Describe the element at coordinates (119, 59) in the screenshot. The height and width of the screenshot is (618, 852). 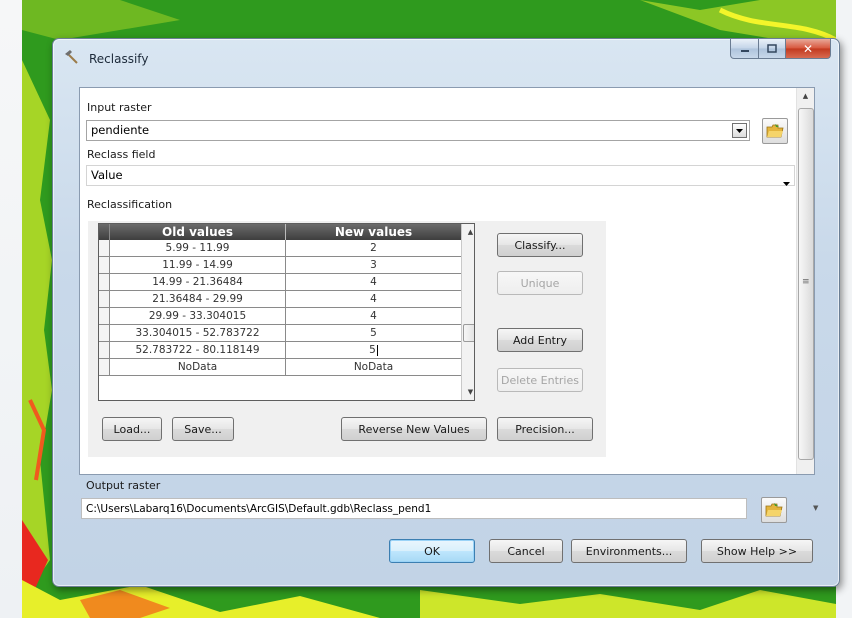
I see `window-title: Reclassify` at that location.